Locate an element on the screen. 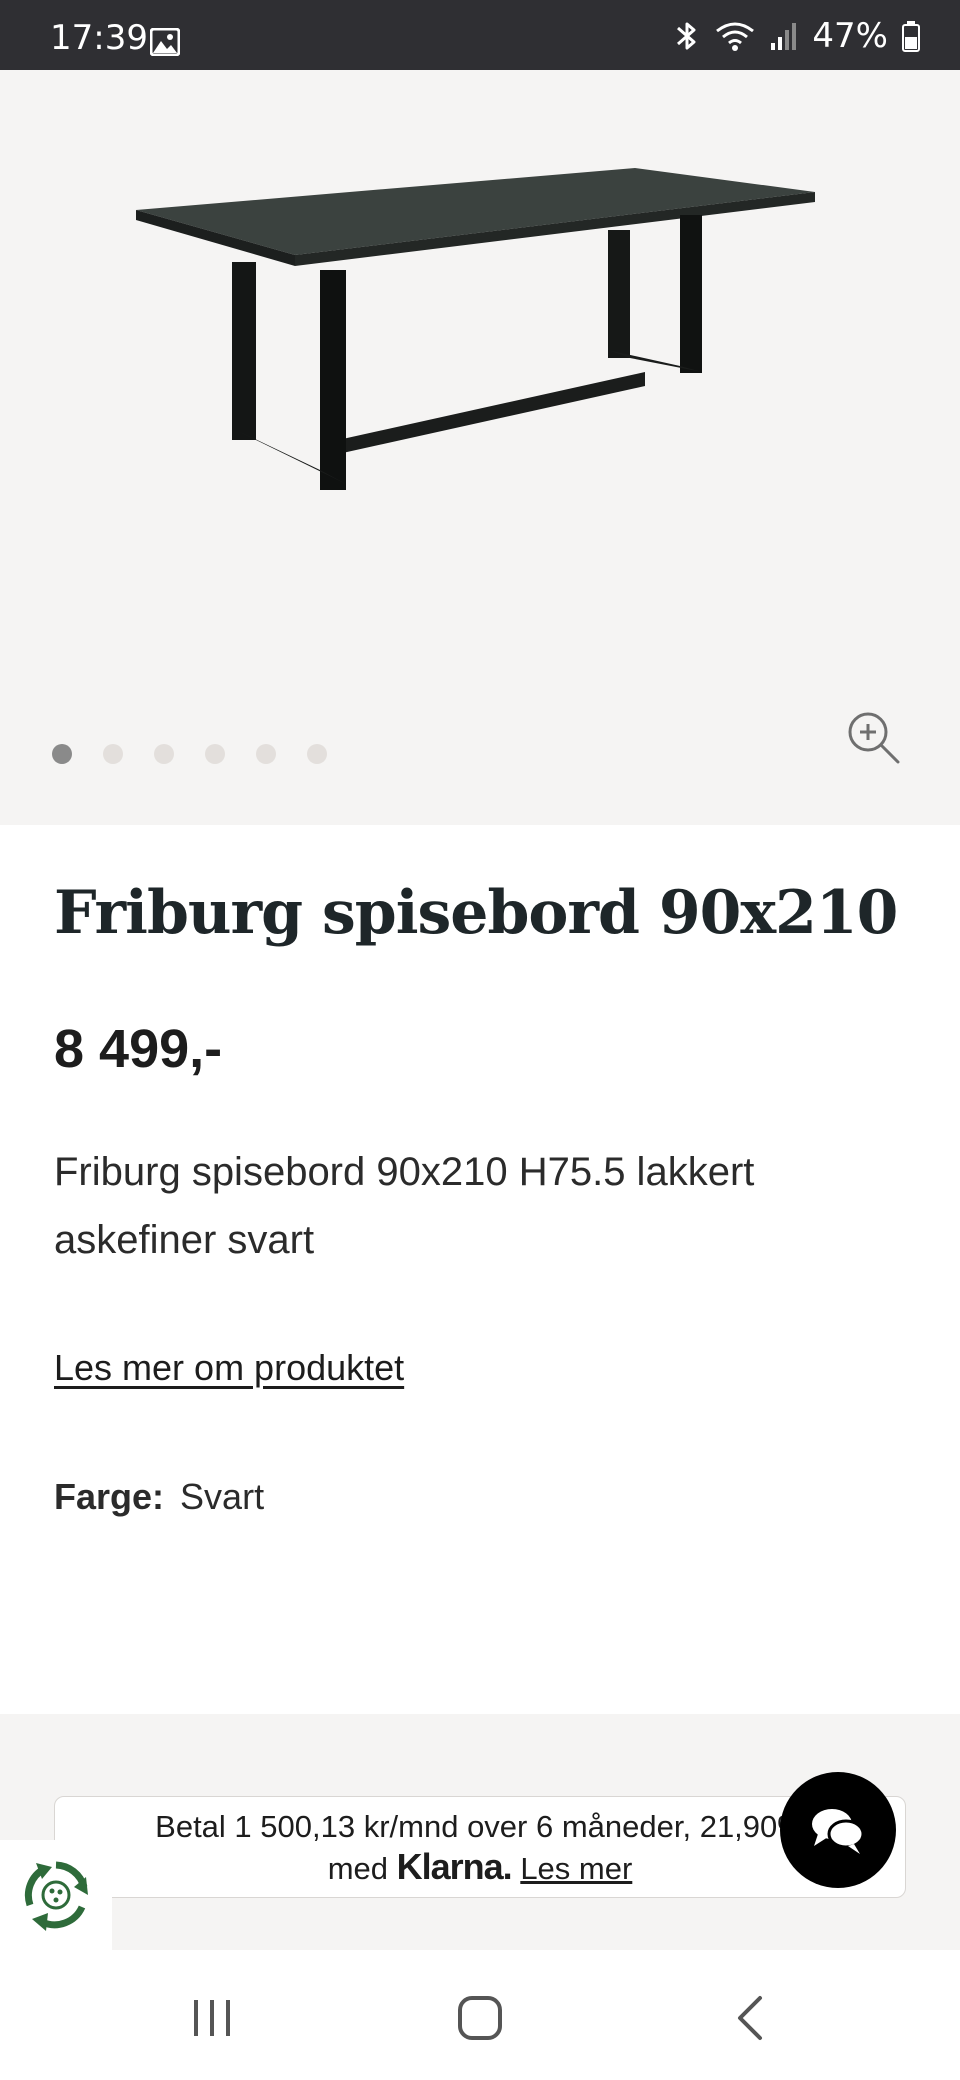 The image size is (960, 2080). read-more-link: Les mer om produktet is located at coordinates (229, 1368).